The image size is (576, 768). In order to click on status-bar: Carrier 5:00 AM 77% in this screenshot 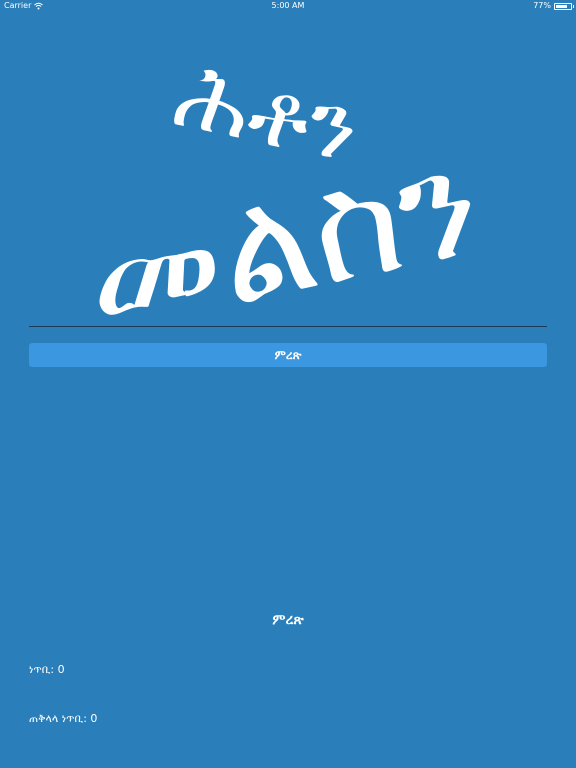, I will do `click(288, 6)`.